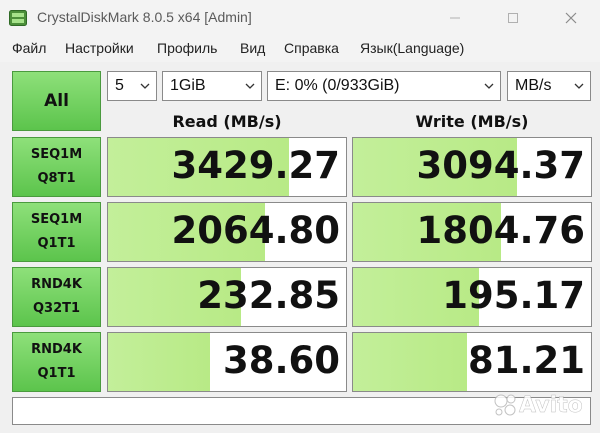  Describe the element at coordinates (268, 295) in the screenshot. I see `read-value: 232.85` at that location.